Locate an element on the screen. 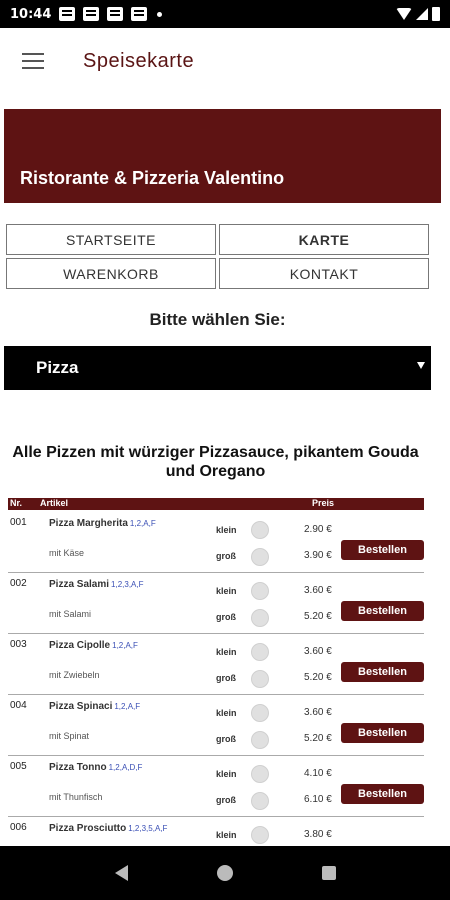 This screenshot has width=450, height=900. item-name: Pizza Prosciutto 1,2,3,5,A,F is located at coordinates (108, 828).